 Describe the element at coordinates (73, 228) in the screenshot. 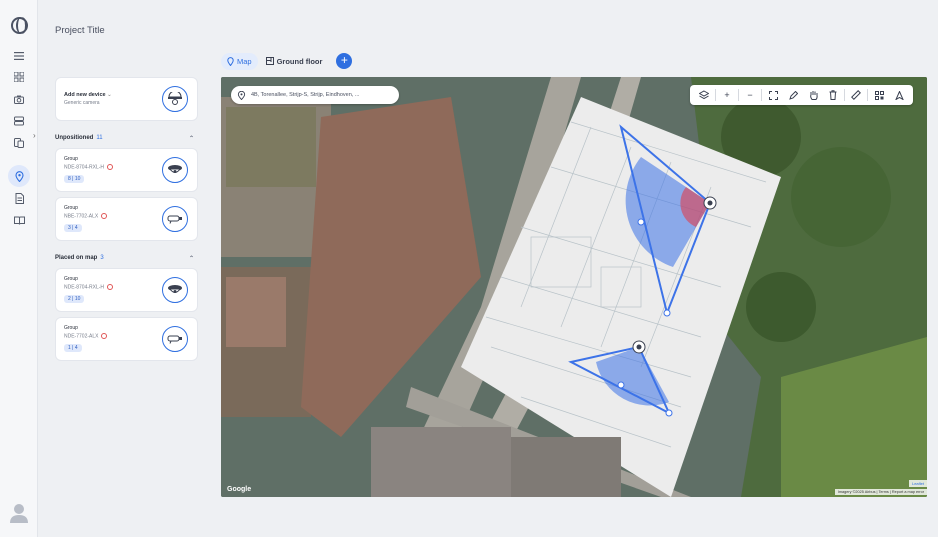

I see `device-chip: 3 | 4` at that location.